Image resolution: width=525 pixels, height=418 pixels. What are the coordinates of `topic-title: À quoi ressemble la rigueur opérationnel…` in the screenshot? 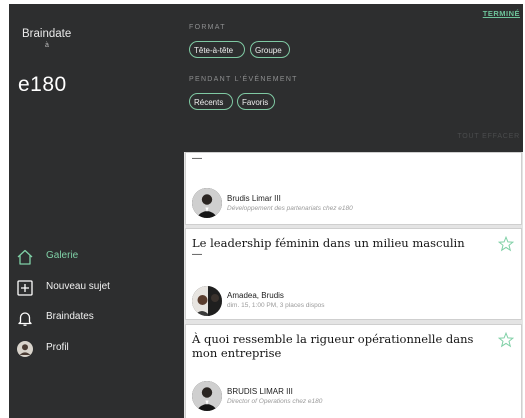 It's located at (333, 346).